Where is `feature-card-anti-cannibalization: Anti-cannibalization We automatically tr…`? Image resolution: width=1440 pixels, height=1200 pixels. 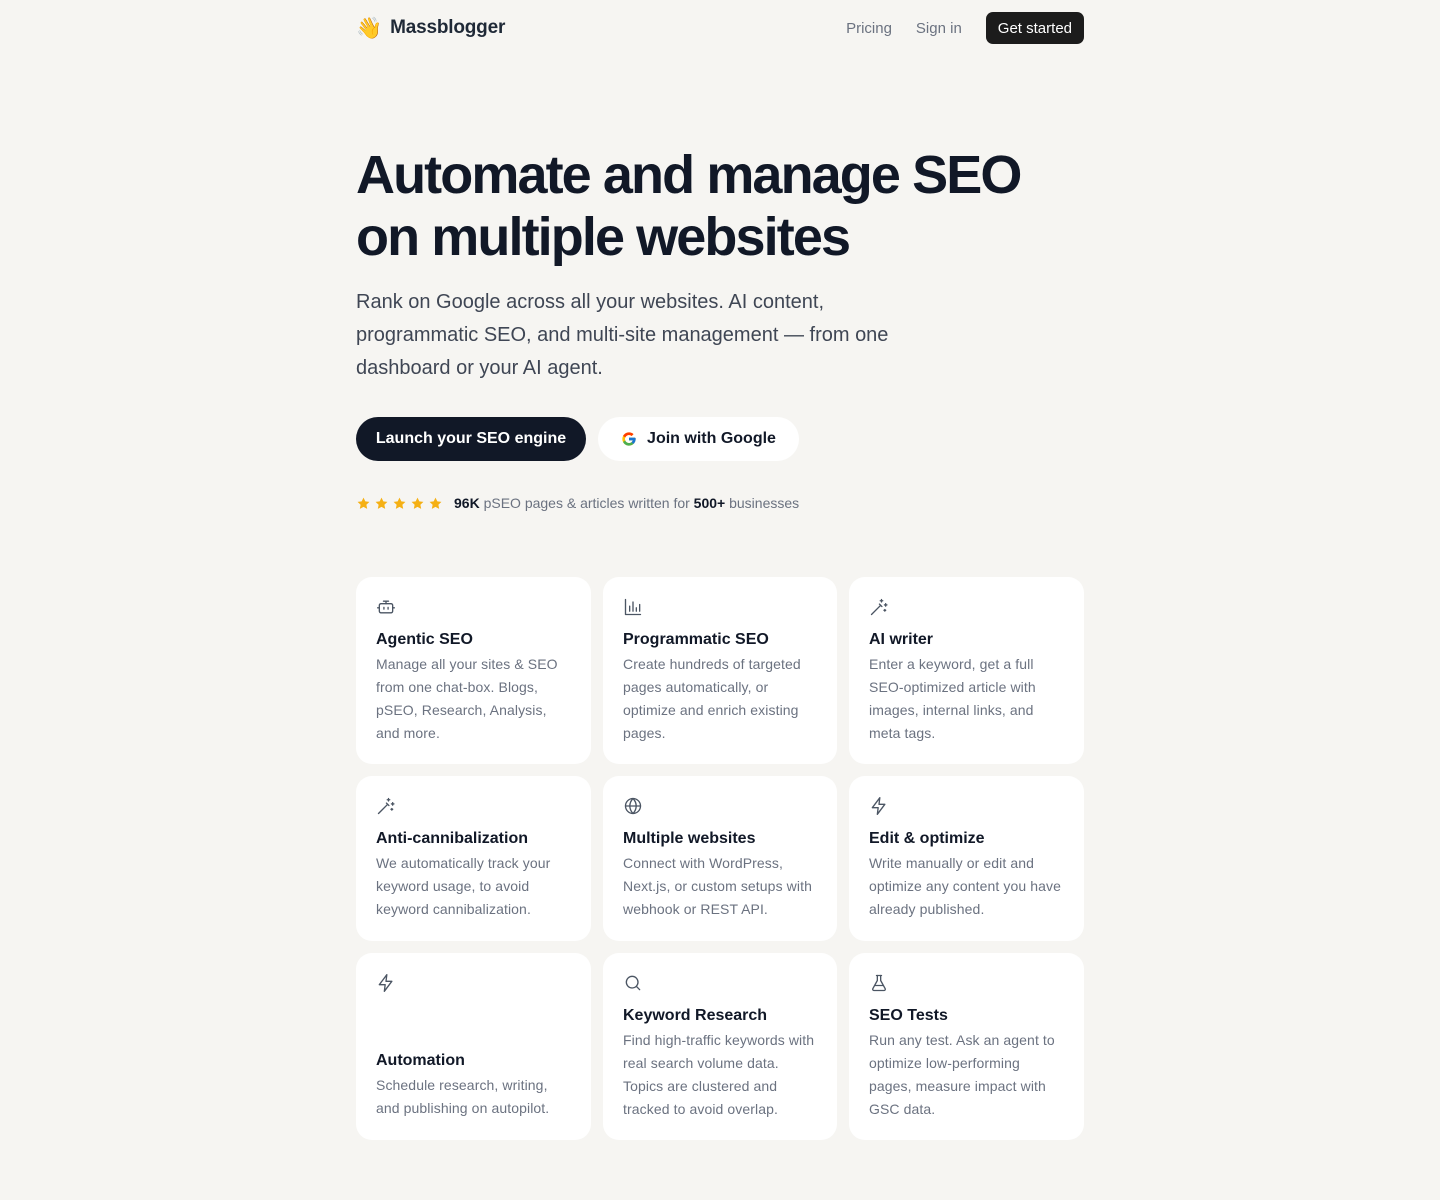 feature-card-anti-cannibalization: Anti-cannibalization We automatically tr… is located at coordinates (473, 858).